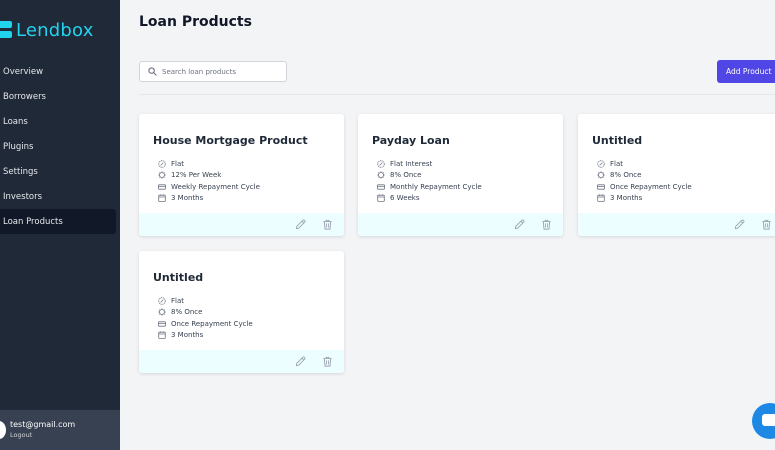  I want to click on sidebar-item-loan-products: Loan Products, so click(58, 221).